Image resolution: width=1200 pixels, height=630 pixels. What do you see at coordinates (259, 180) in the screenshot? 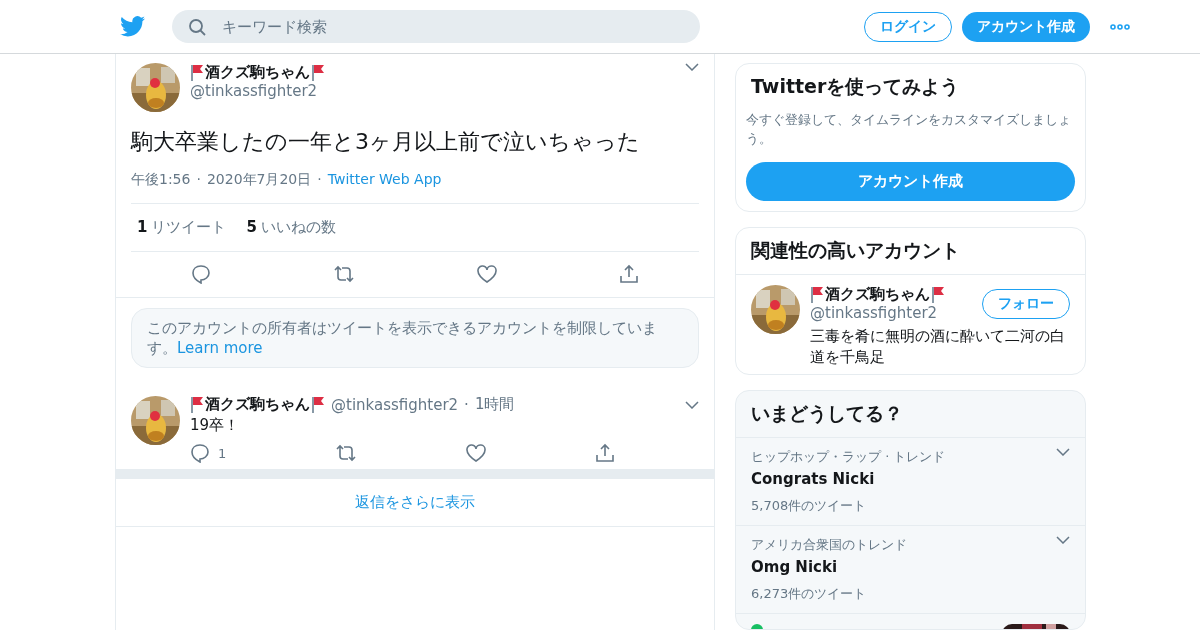
I see `tweet-date: 2020年7月20日` at bounding box center [259, 180].